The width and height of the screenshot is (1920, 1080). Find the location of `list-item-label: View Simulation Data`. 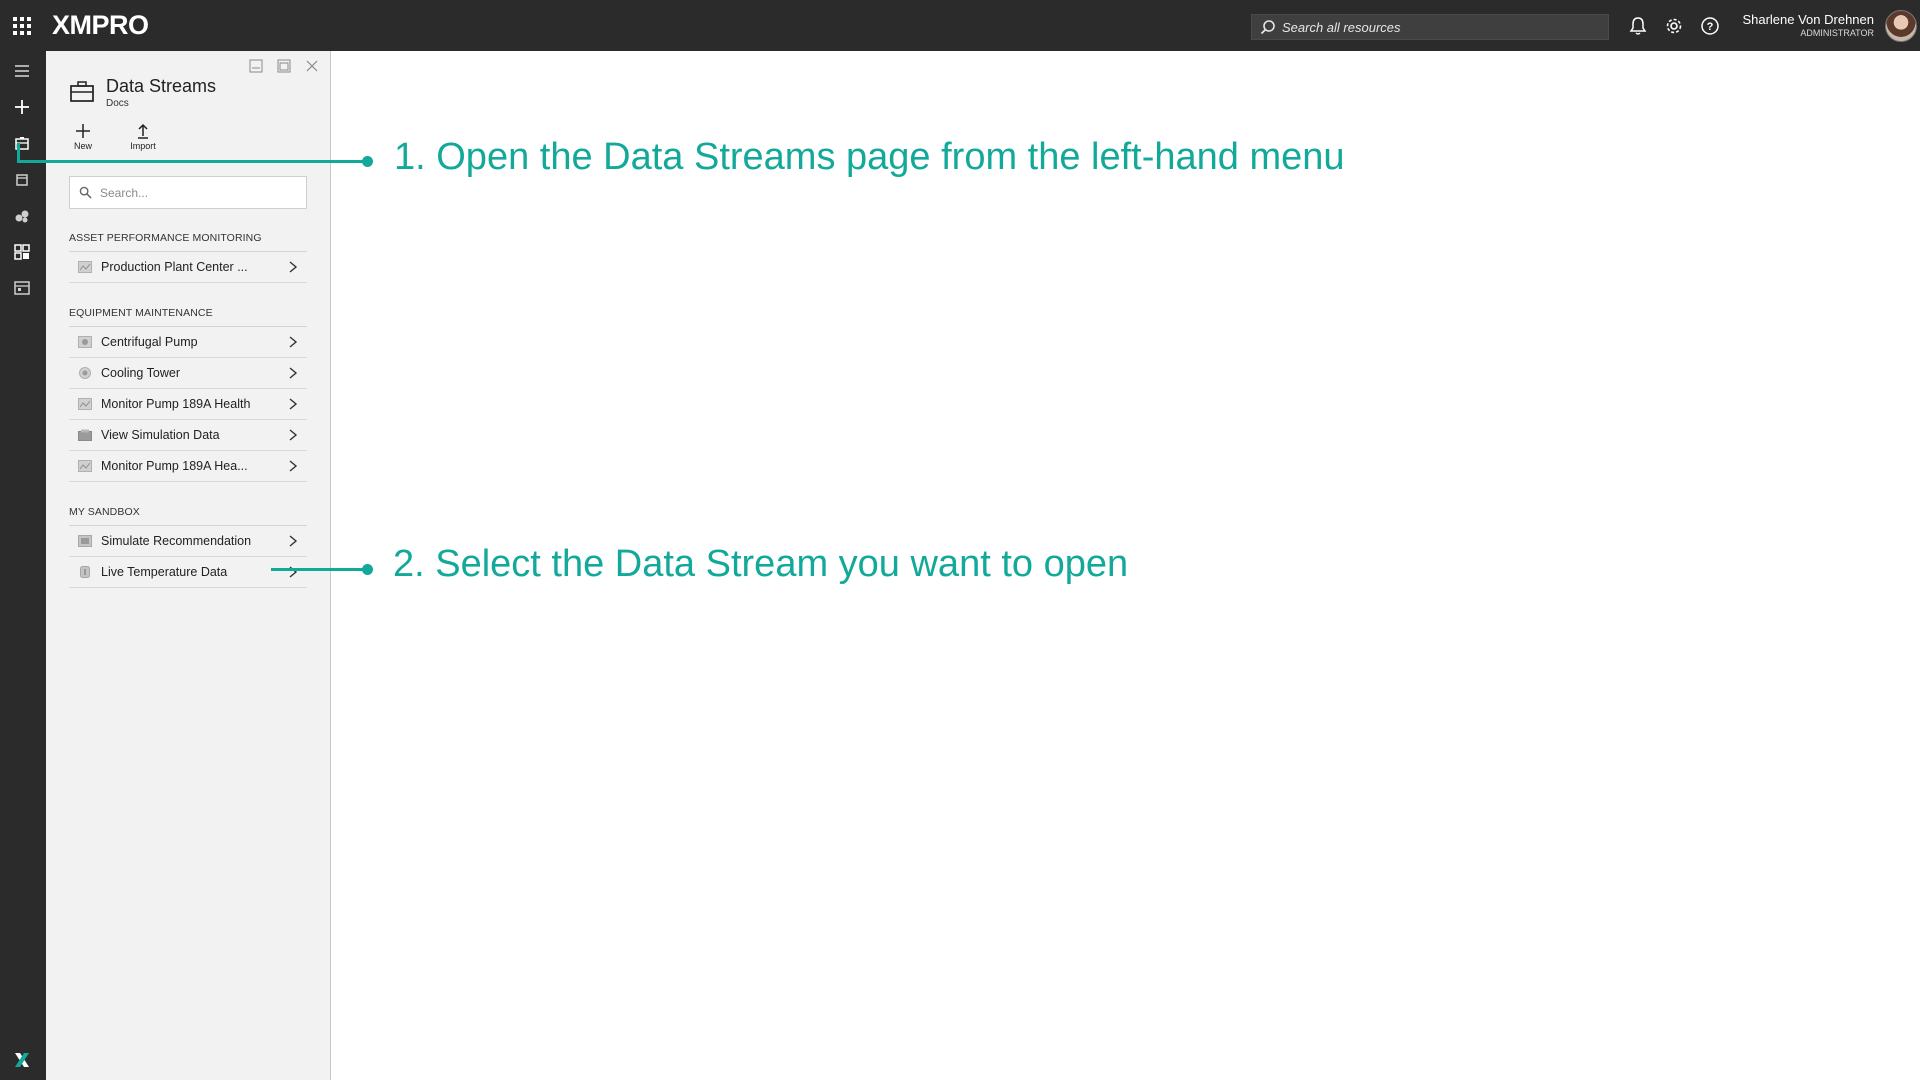

list-item-label: View Simulation Data is located at coordinates (160, 435).